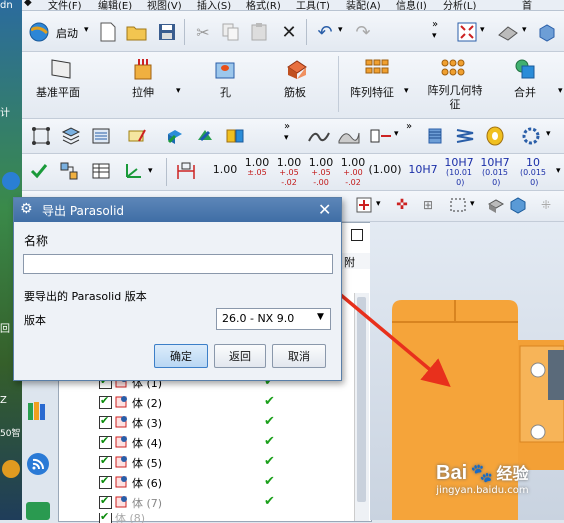 Image resolution: width=564 pixels, height=523 pixels. What do you see at coordinates (525, 69) in the screenshot?
I see `unite-icon` at bounding box center [525, 69].